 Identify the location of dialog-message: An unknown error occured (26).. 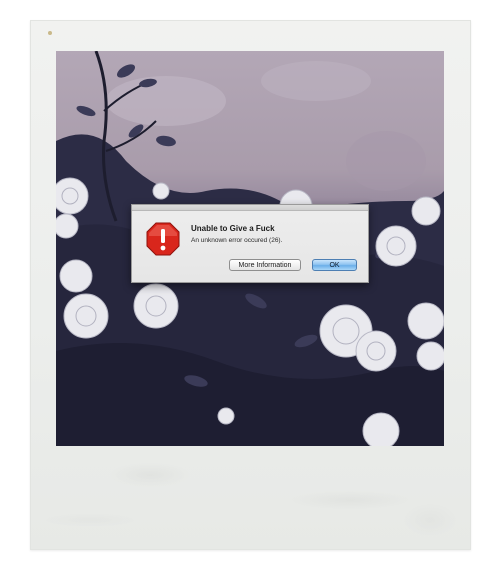
(237, 240).